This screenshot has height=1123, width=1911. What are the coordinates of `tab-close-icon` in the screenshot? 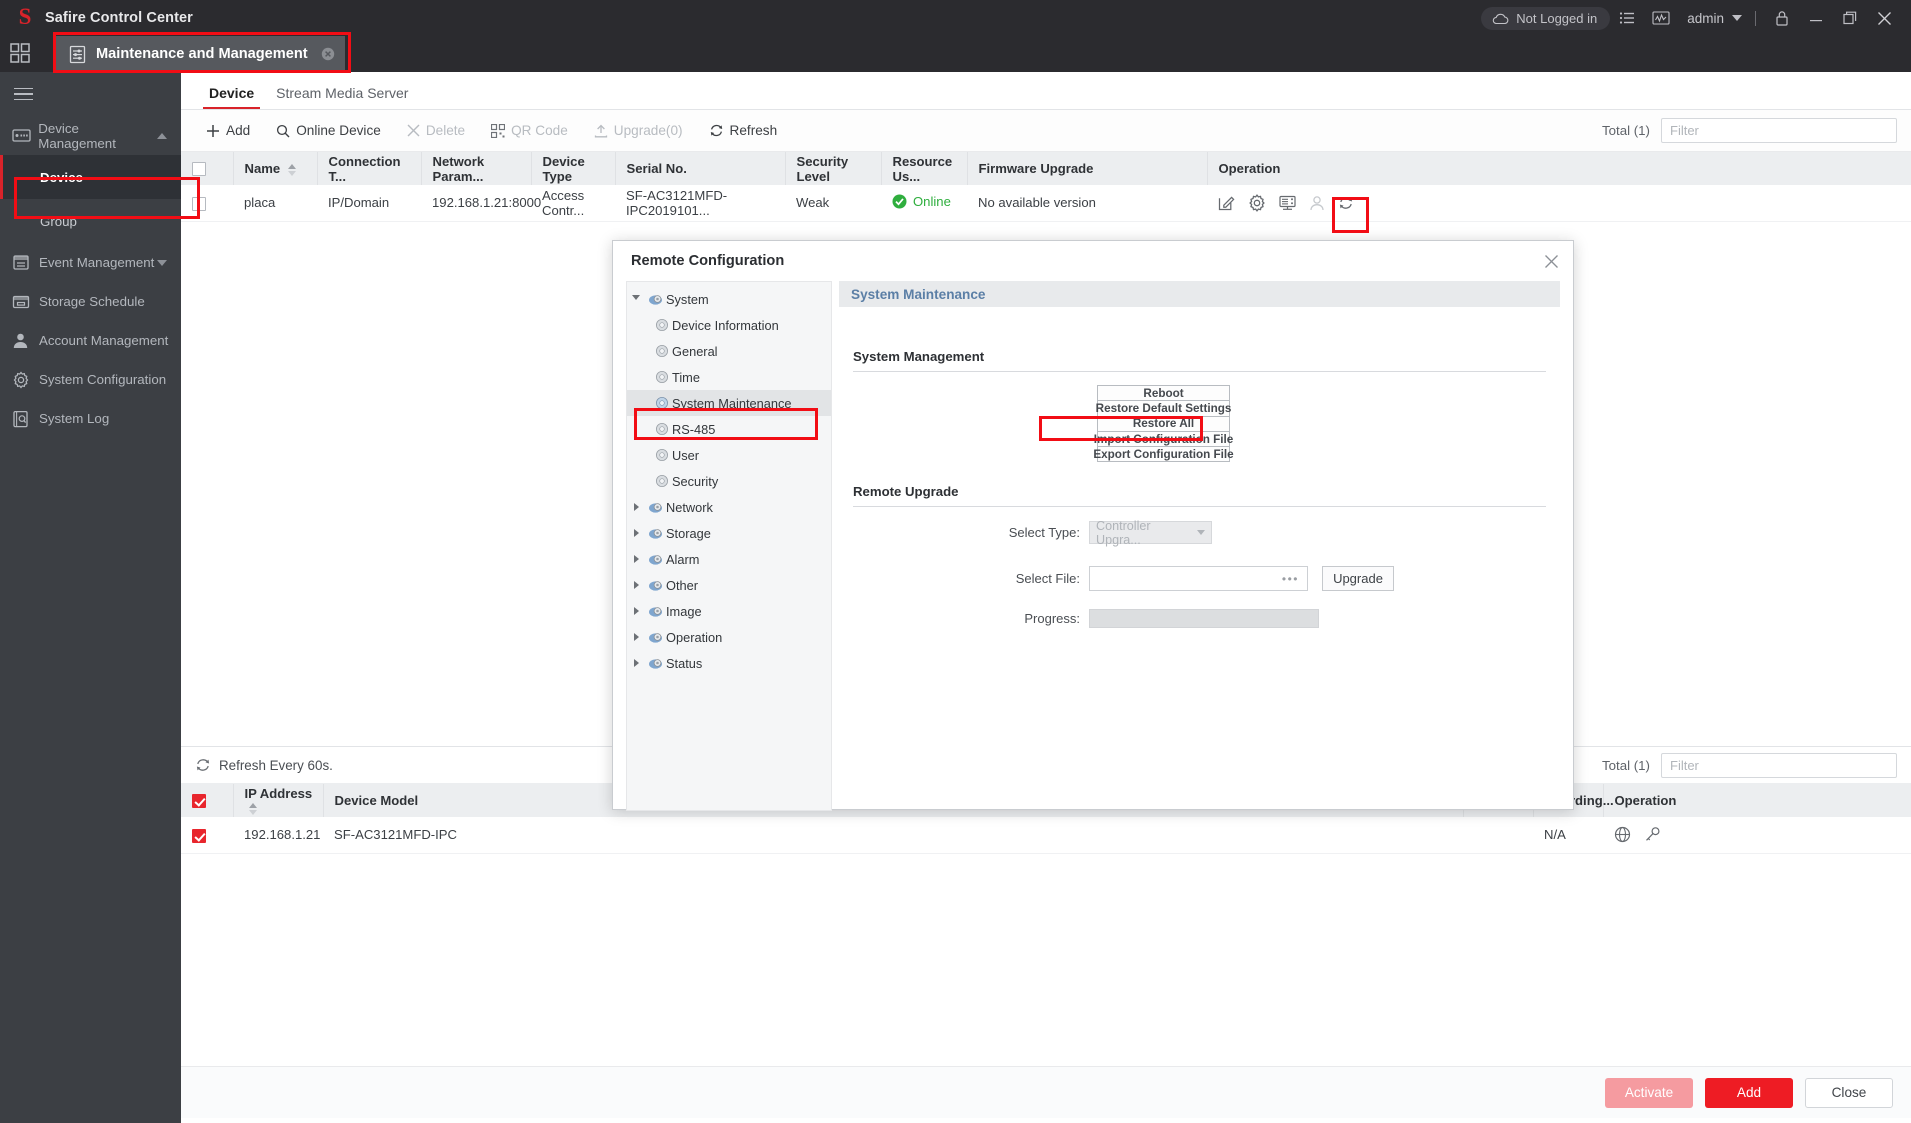 It's located at (328, 54).